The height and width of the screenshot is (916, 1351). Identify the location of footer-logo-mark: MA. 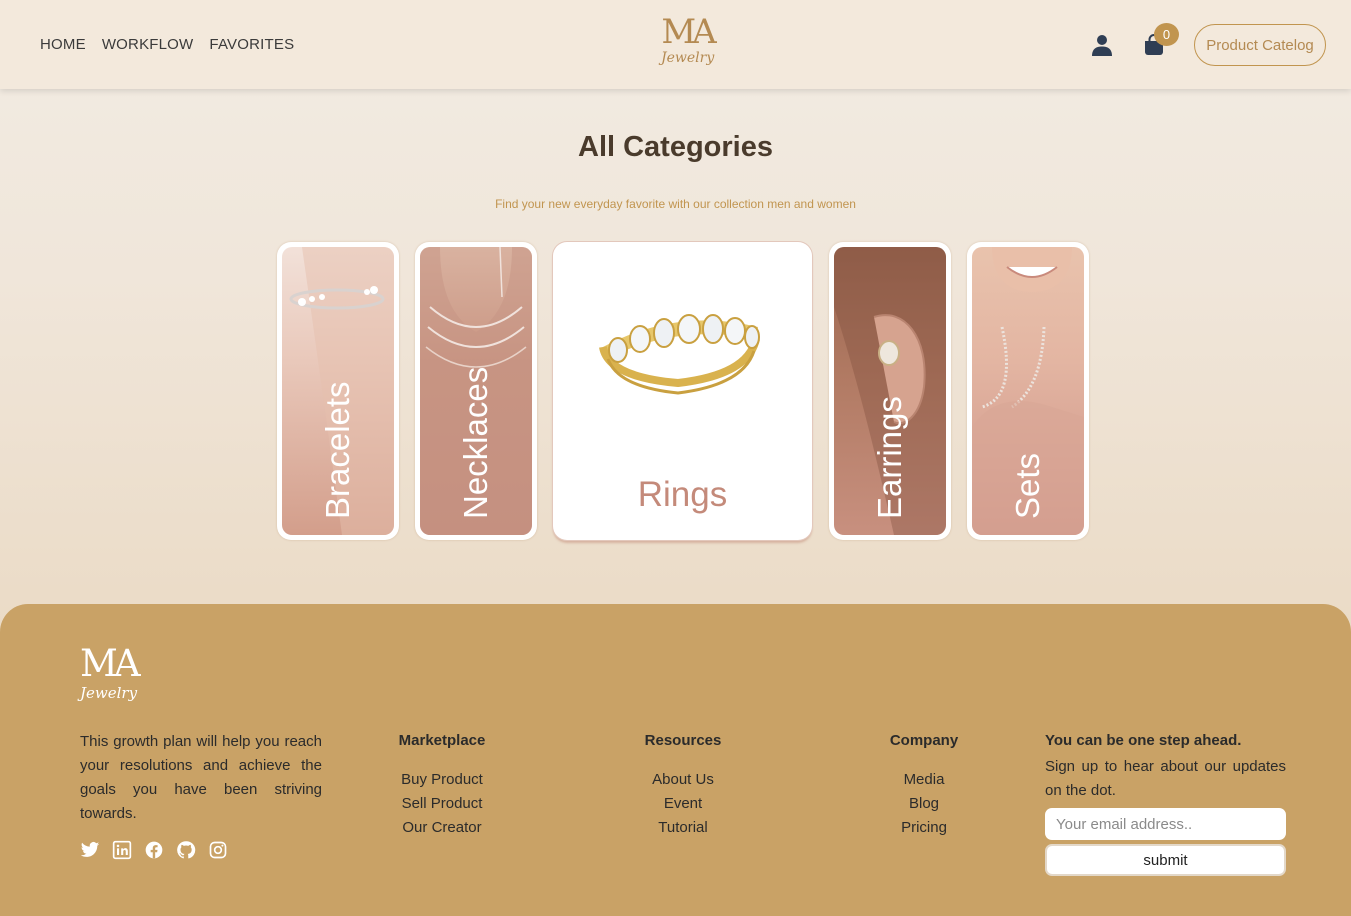
(110, 663).